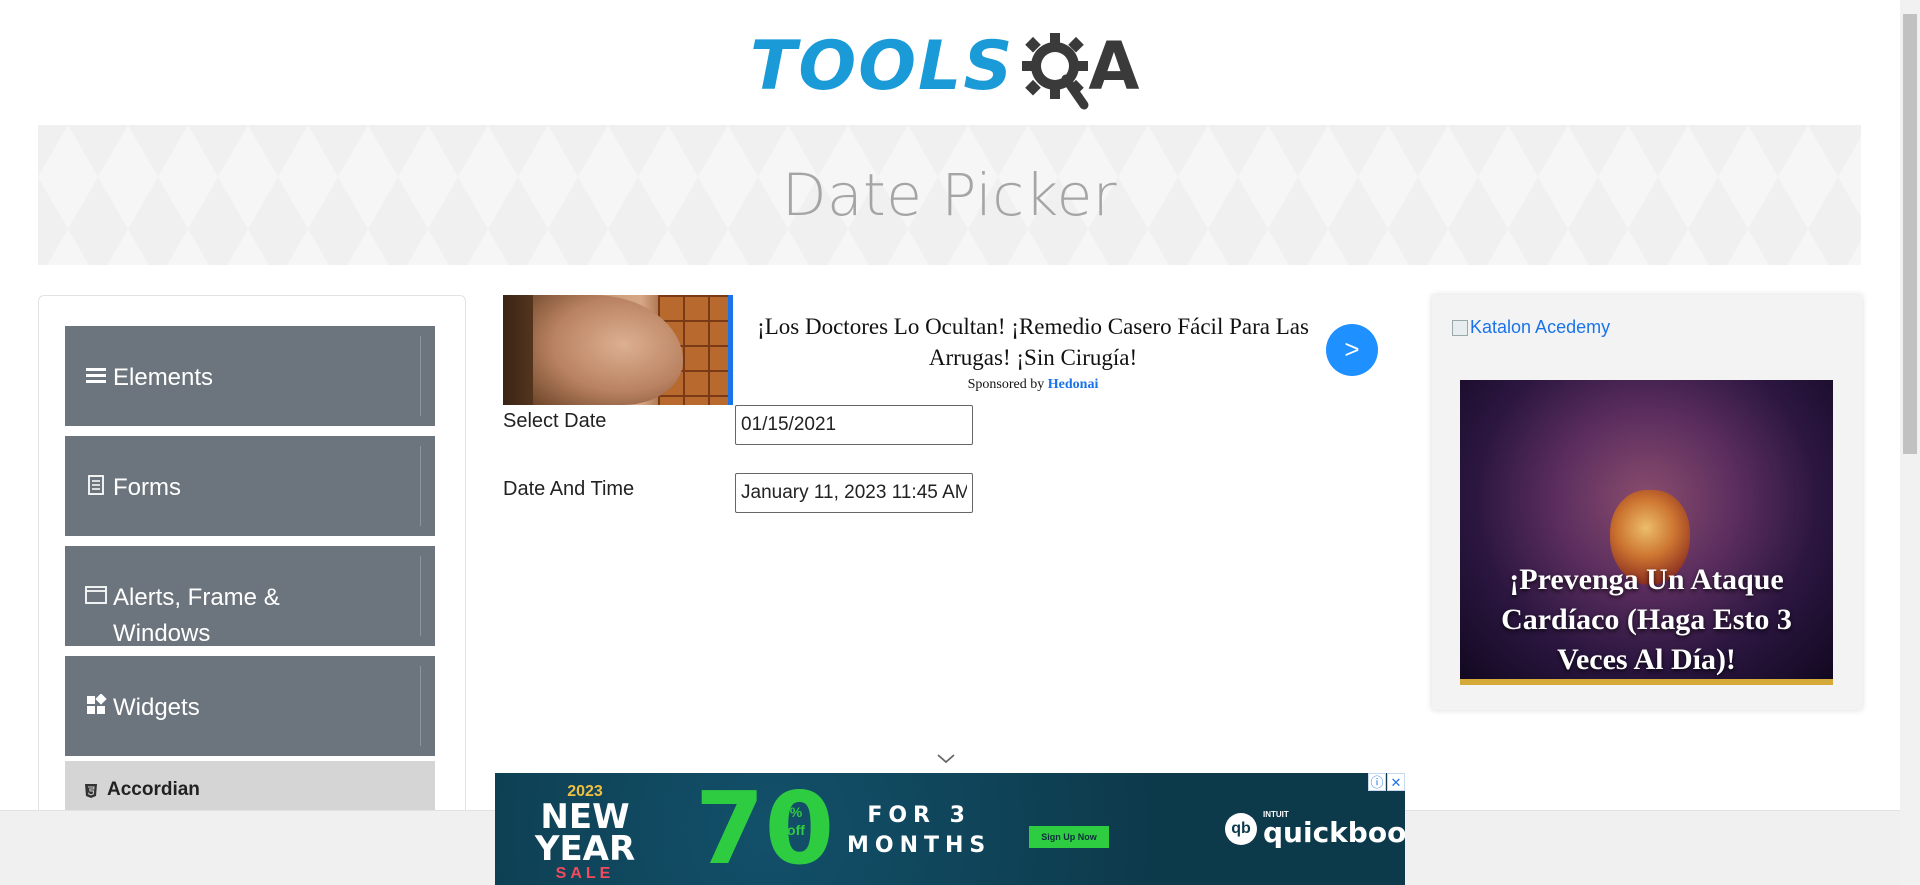 This screenshot has height=885, width=1920. I want to click on ad-close-icon: ✕, so click(1396, 782).